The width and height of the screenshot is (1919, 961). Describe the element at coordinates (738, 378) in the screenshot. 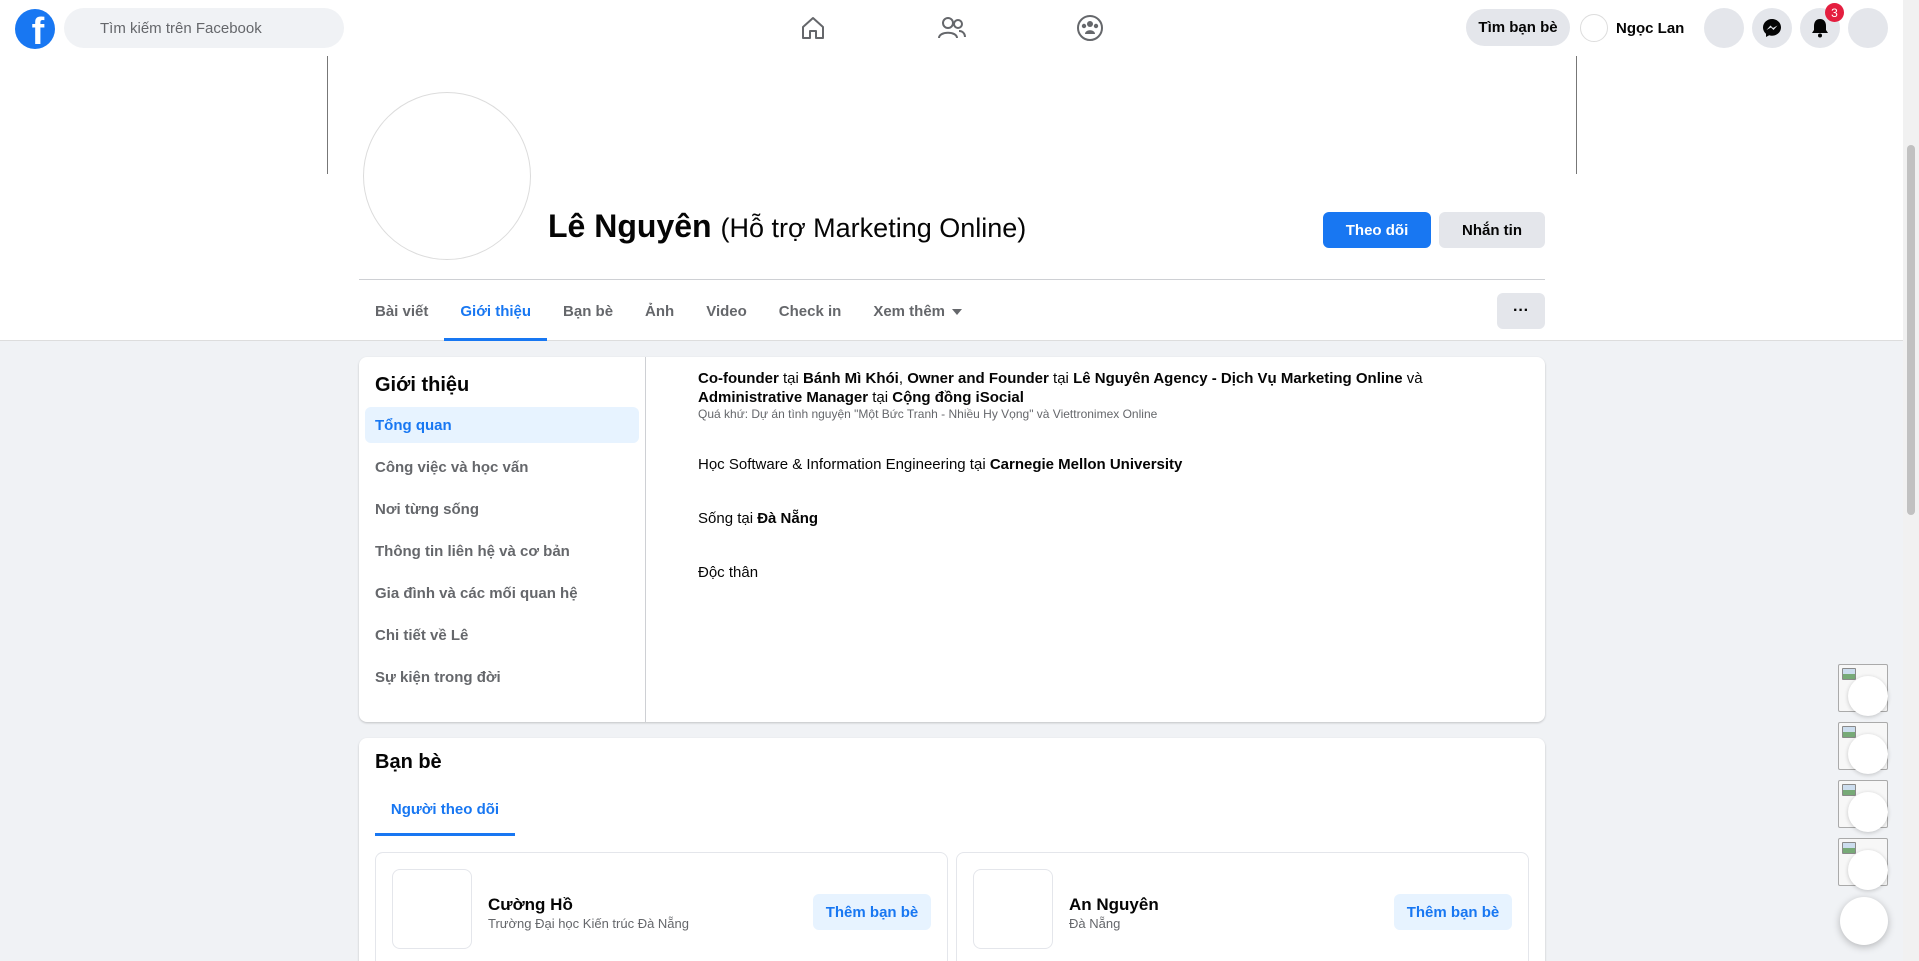

I see `work-role: Co-founder` at that location.